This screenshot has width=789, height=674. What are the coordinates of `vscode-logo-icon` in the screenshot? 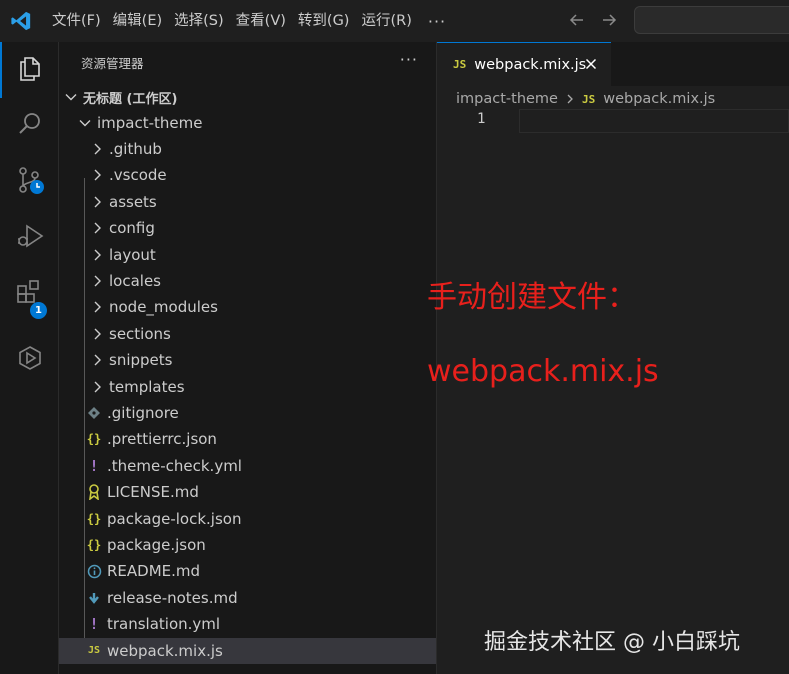 It's located at (21, 21).